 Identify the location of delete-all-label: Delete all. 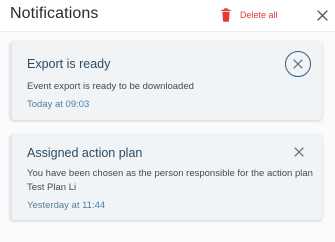
(259, 15).